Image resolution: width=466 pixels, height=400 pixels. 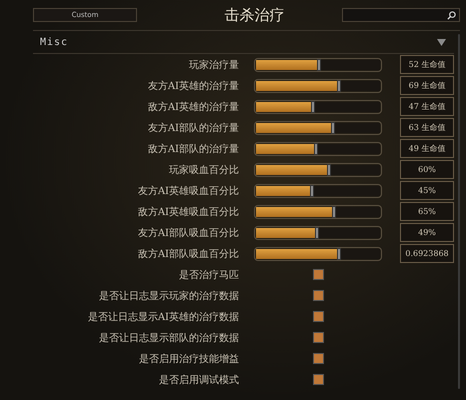 What do you see at coordinates (427, 64) in the screenshot?
I see `value-field: 52 生命值` at bounding box center [427, 64].